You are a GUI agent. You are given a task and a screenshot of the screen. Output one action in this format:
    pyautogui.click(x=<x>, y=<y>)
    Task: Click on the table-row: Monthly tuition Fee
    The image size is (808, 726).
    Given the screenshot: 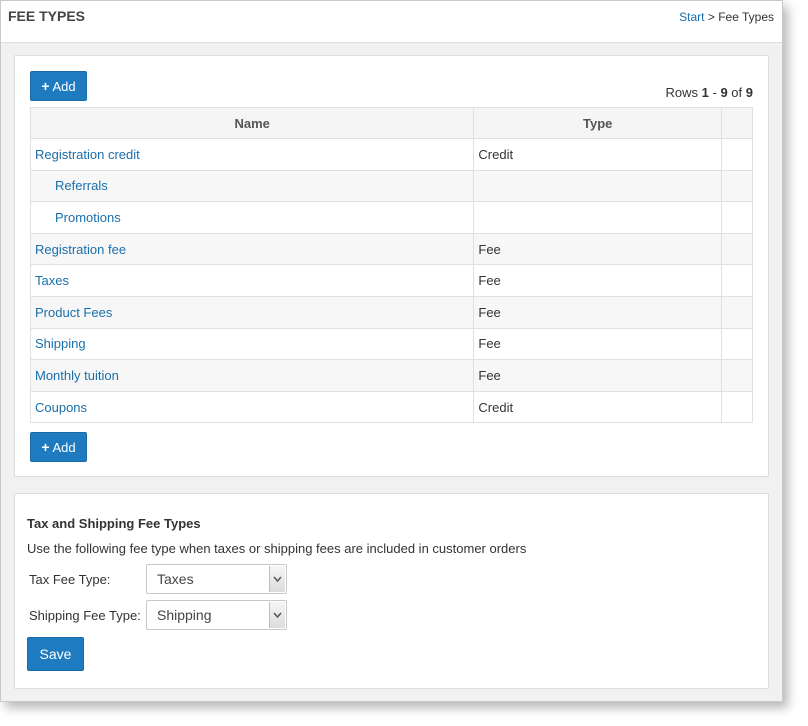 What is the action you would take?
    pyautogui.click(x=391, y=375)
    